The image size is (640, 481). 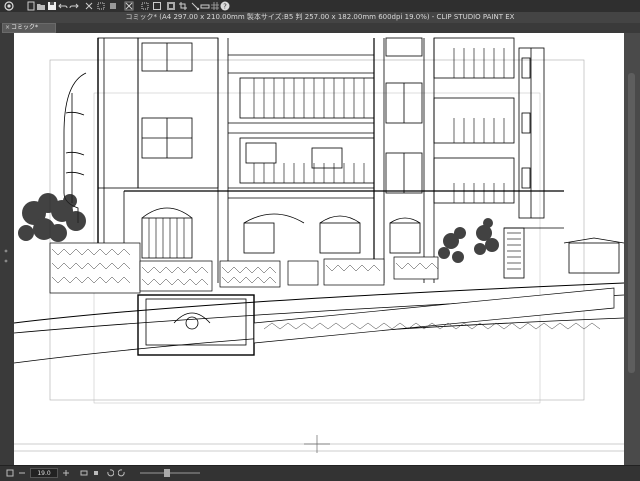 I want to click on grid-icon, so click(x=215, y=6).